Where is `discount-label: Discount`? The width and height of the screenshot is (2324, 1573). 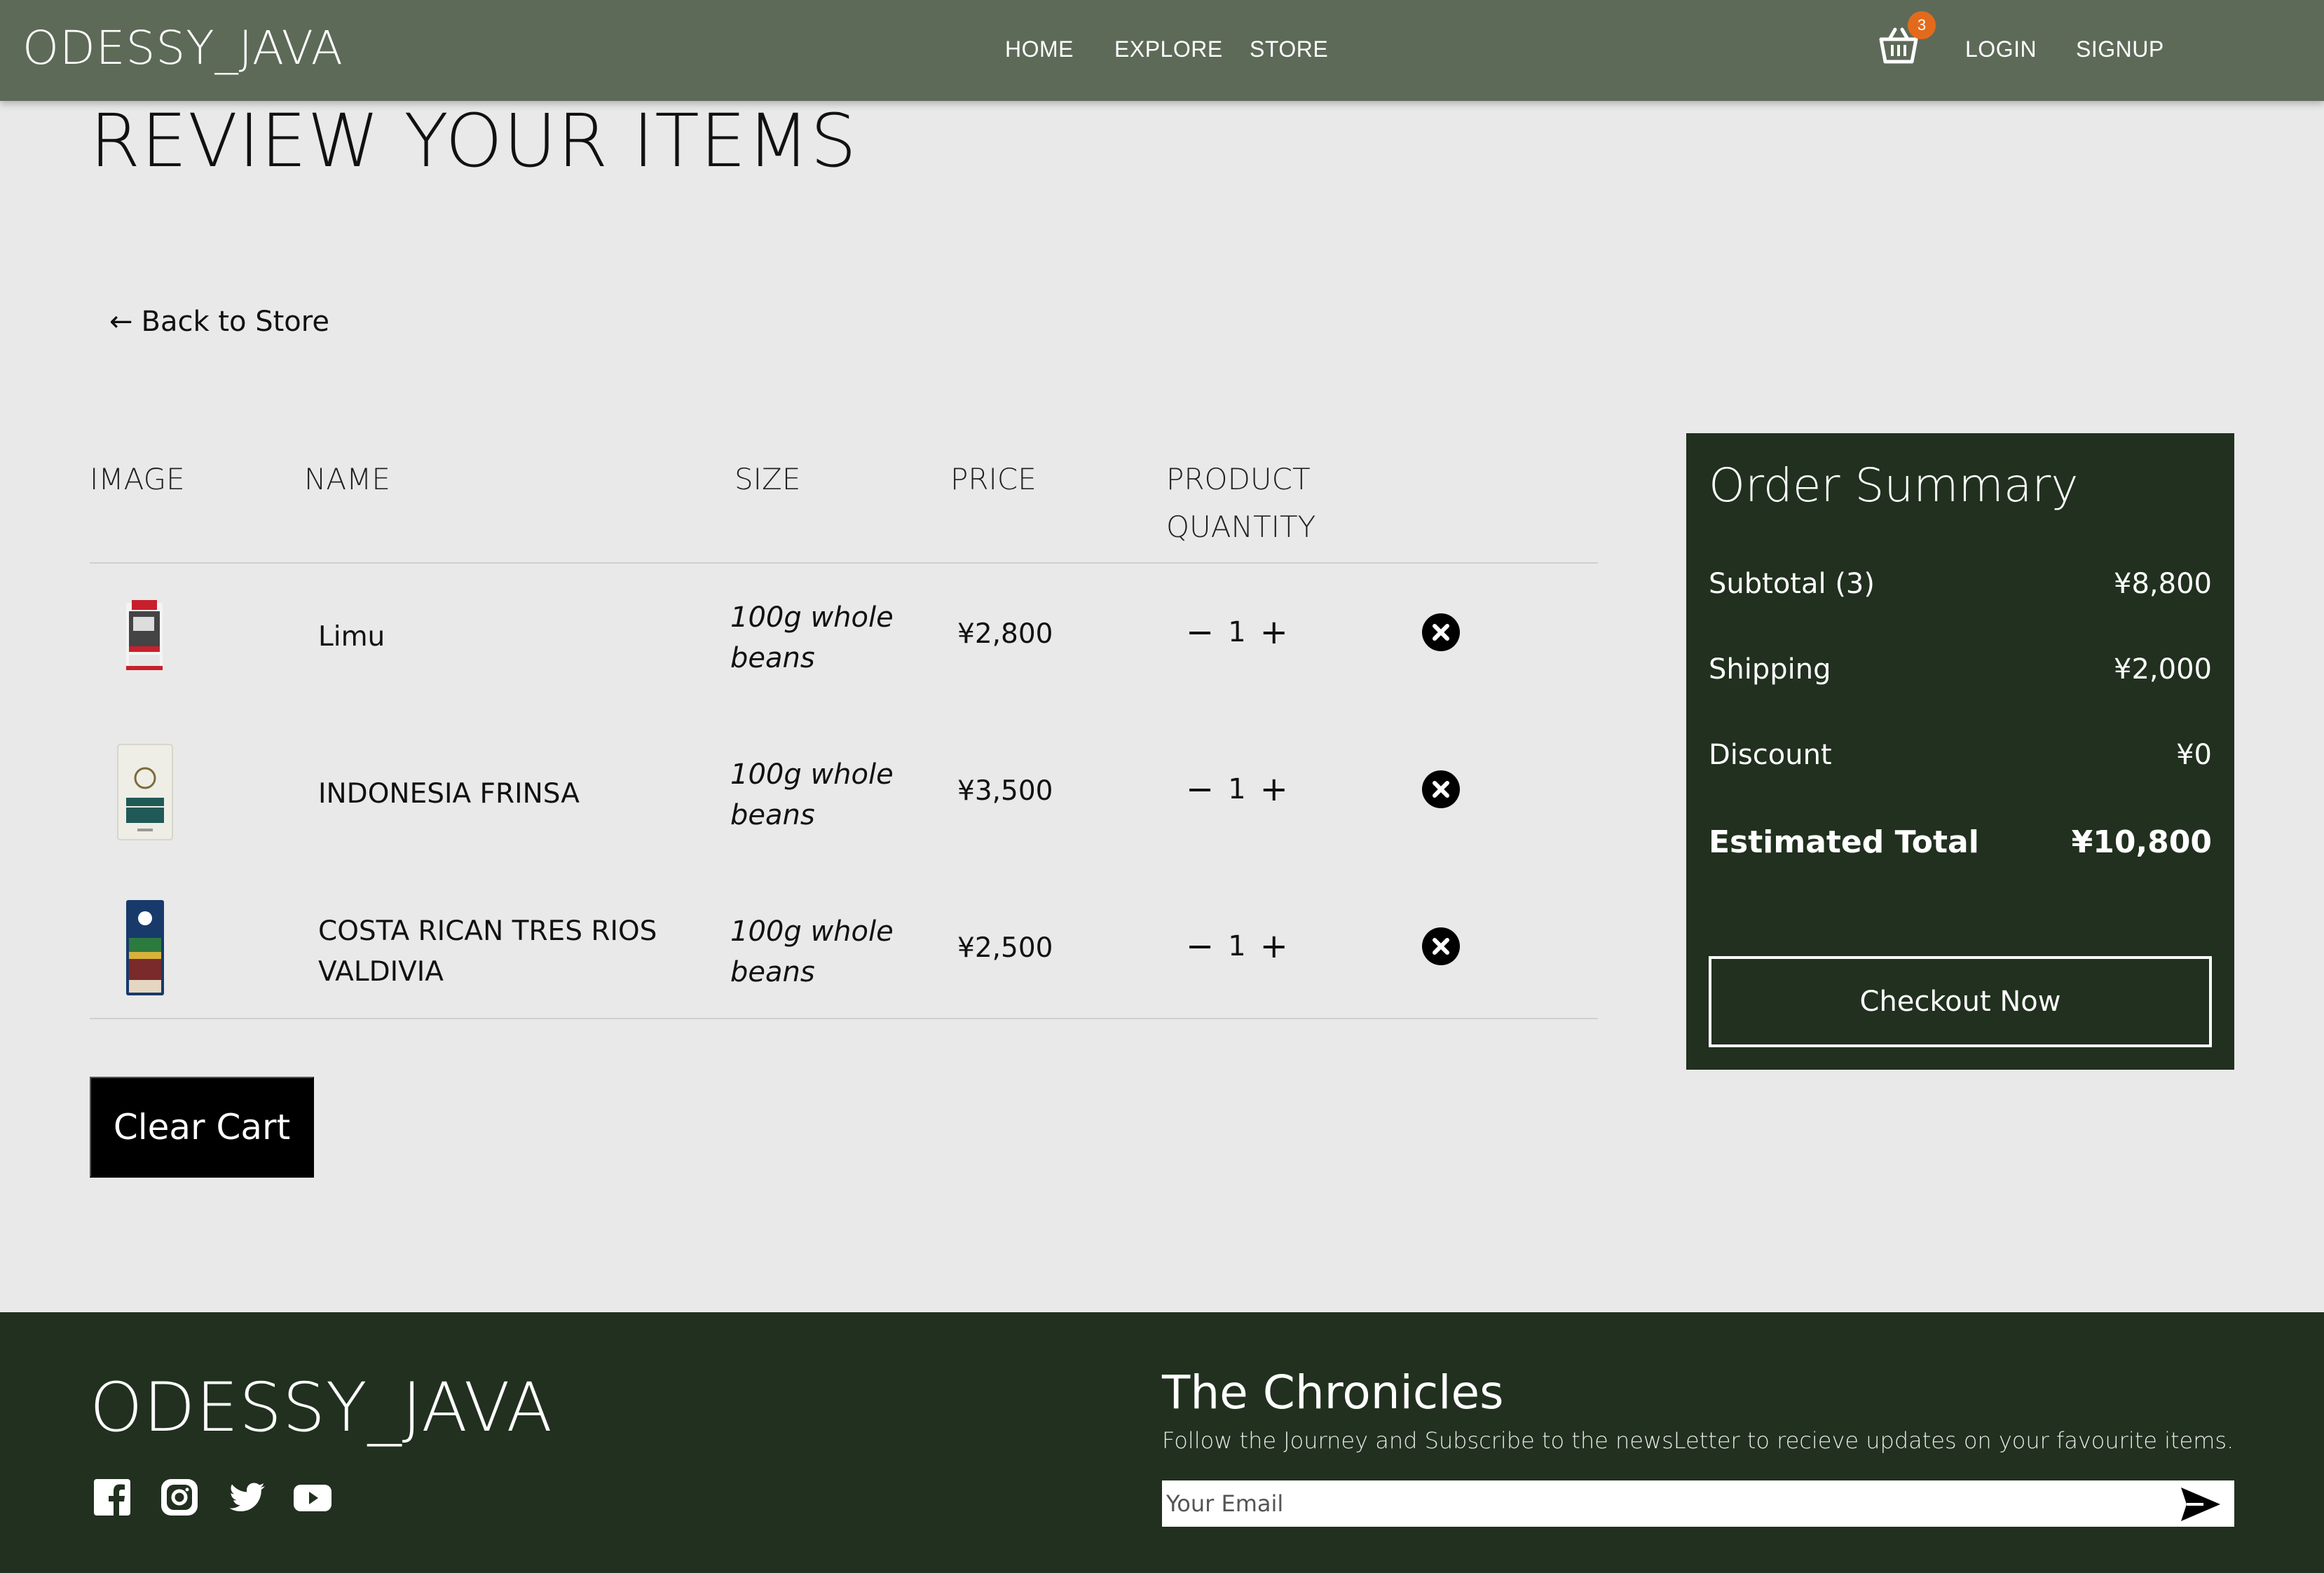 discount-label: Discount is located at coordinates (1770, 755).